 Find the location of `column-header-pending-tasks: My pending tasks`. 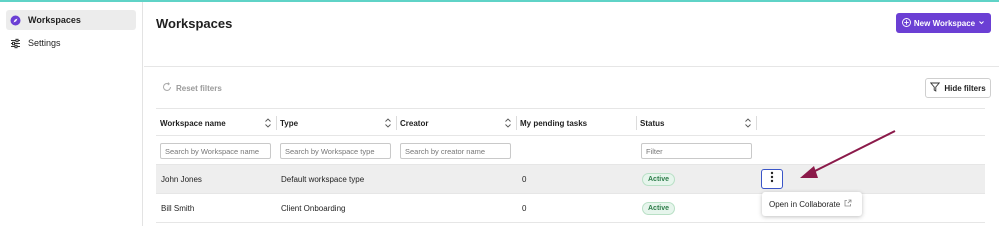

column-header-pending-tasks: My pending tasks is located at coordinates (576, 123).